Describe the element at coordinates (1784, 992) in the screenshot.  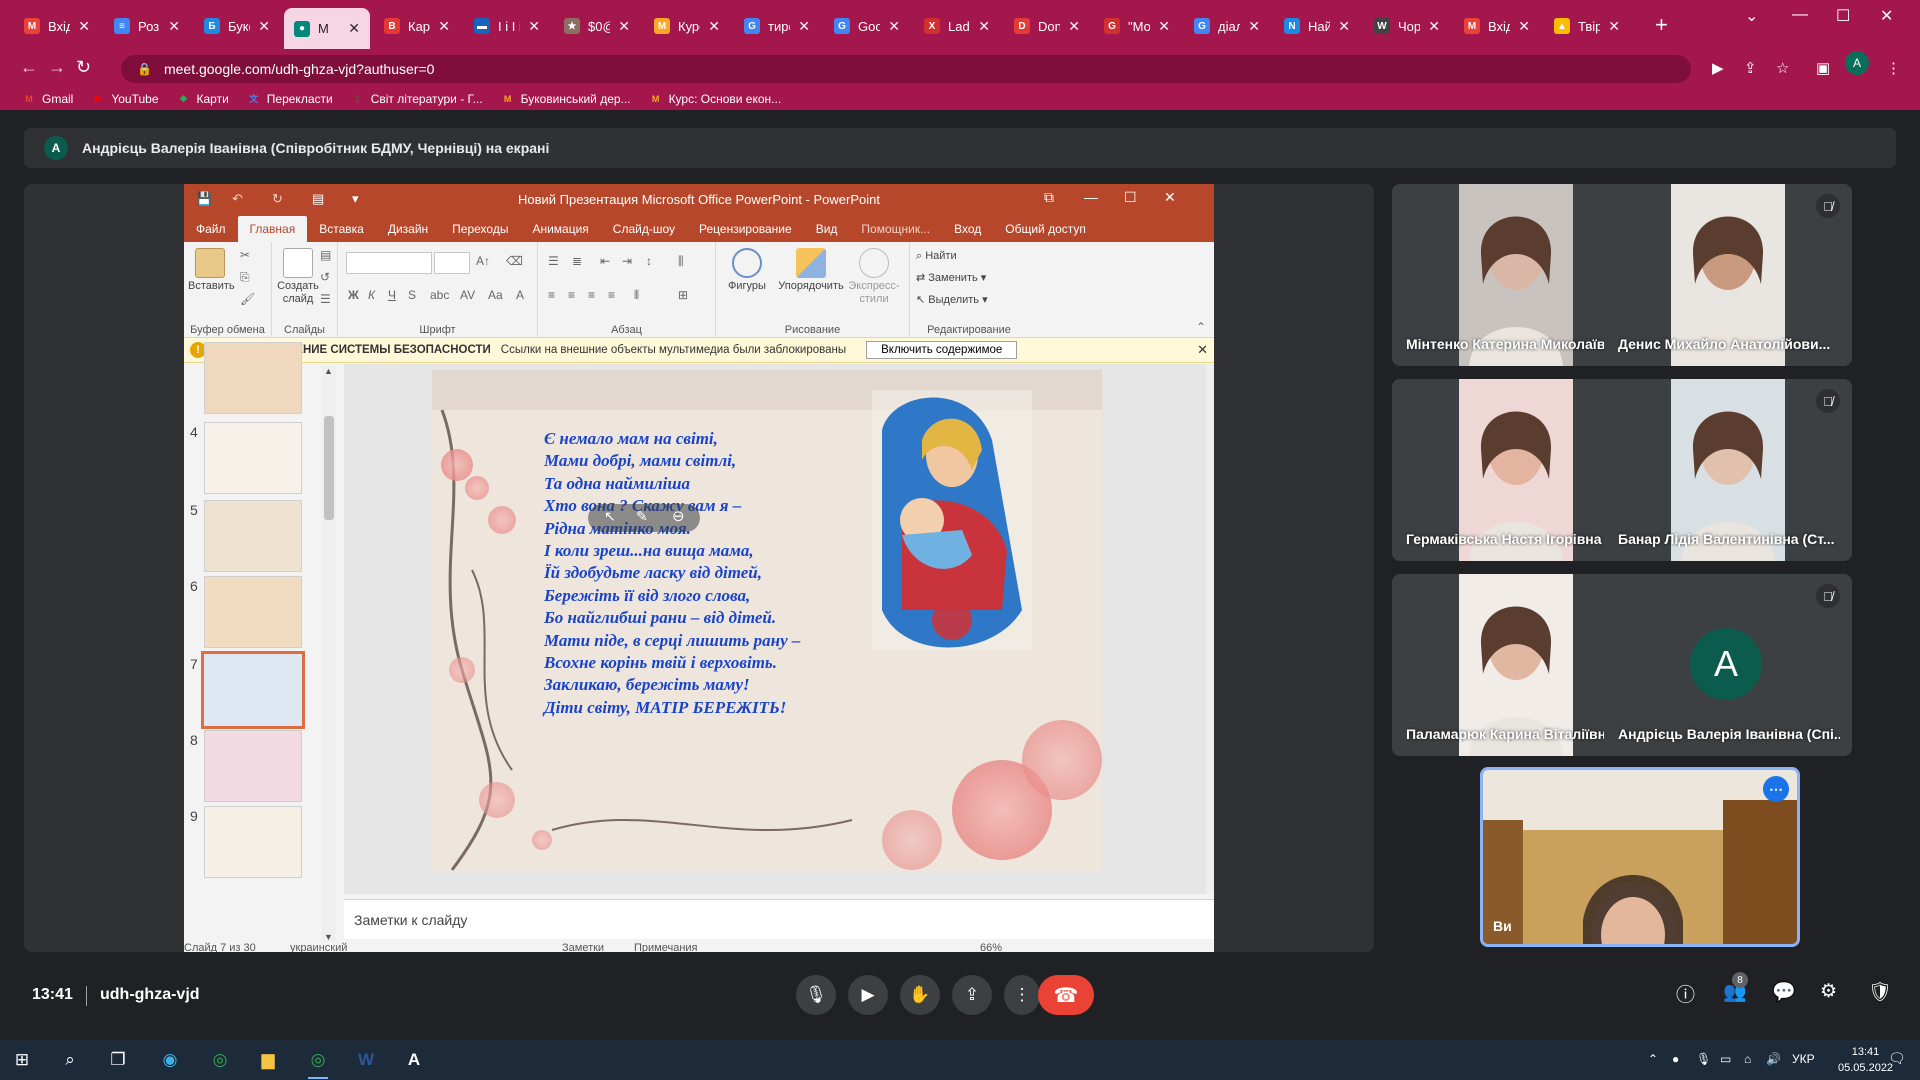
I see `chat-icon: 💬` at that location.